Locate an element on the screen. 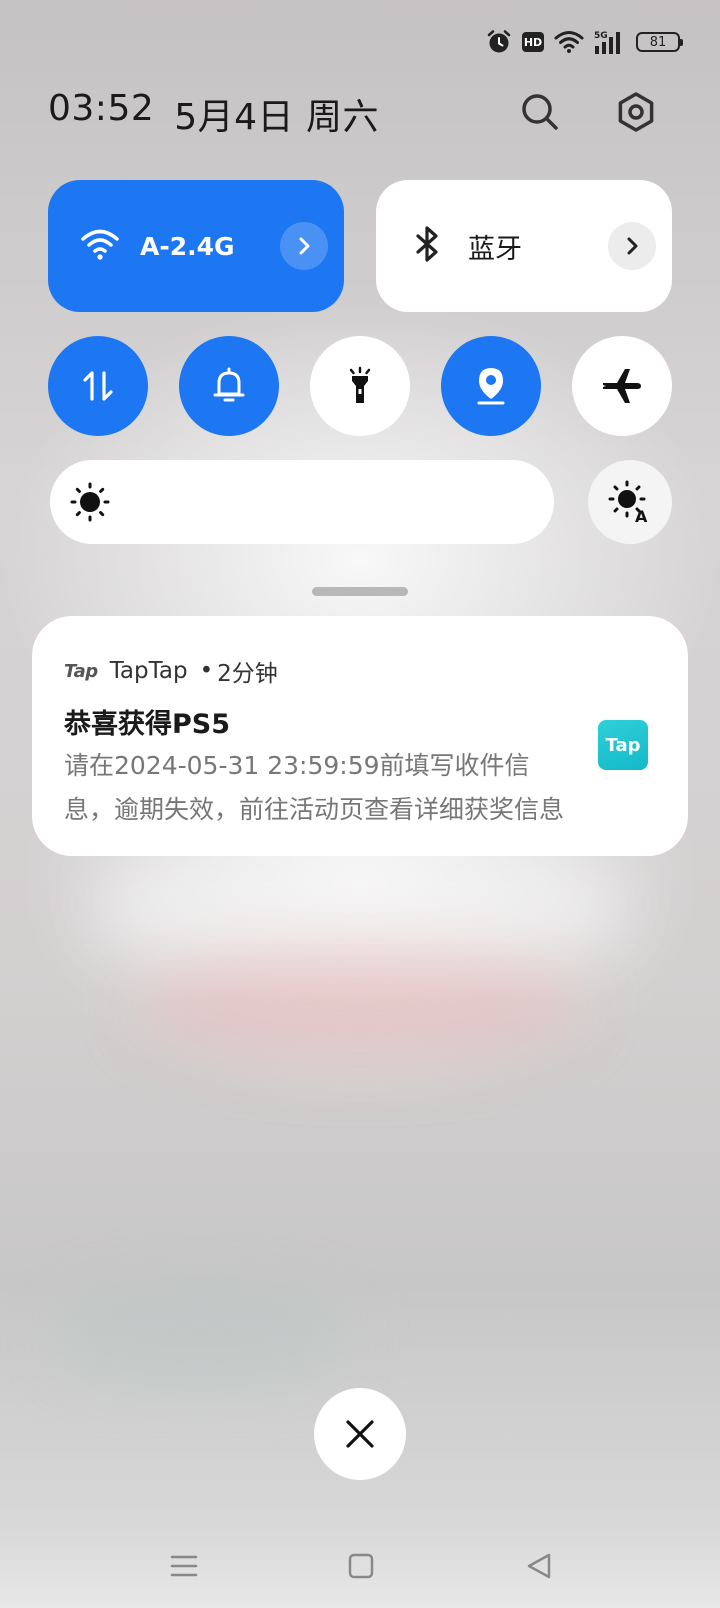  app-logo: Tap is located at coordinates (81, 671).